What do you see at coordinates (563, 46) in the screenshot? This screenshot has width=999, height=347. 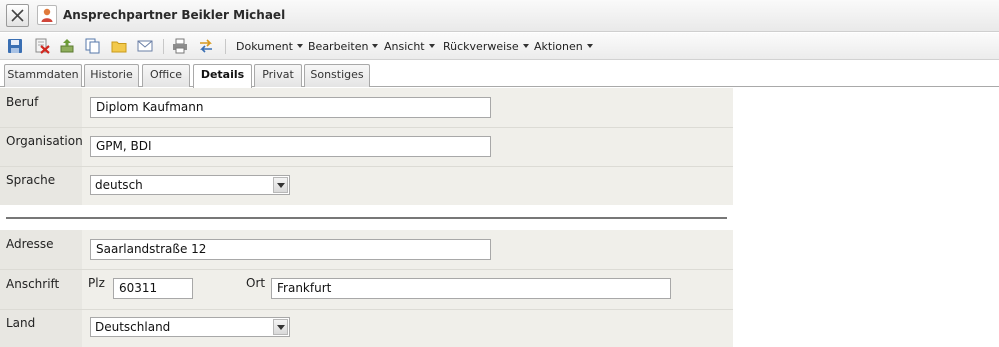 I see `menu-aktionen: Aktionen` at bounding box center [563, 46].